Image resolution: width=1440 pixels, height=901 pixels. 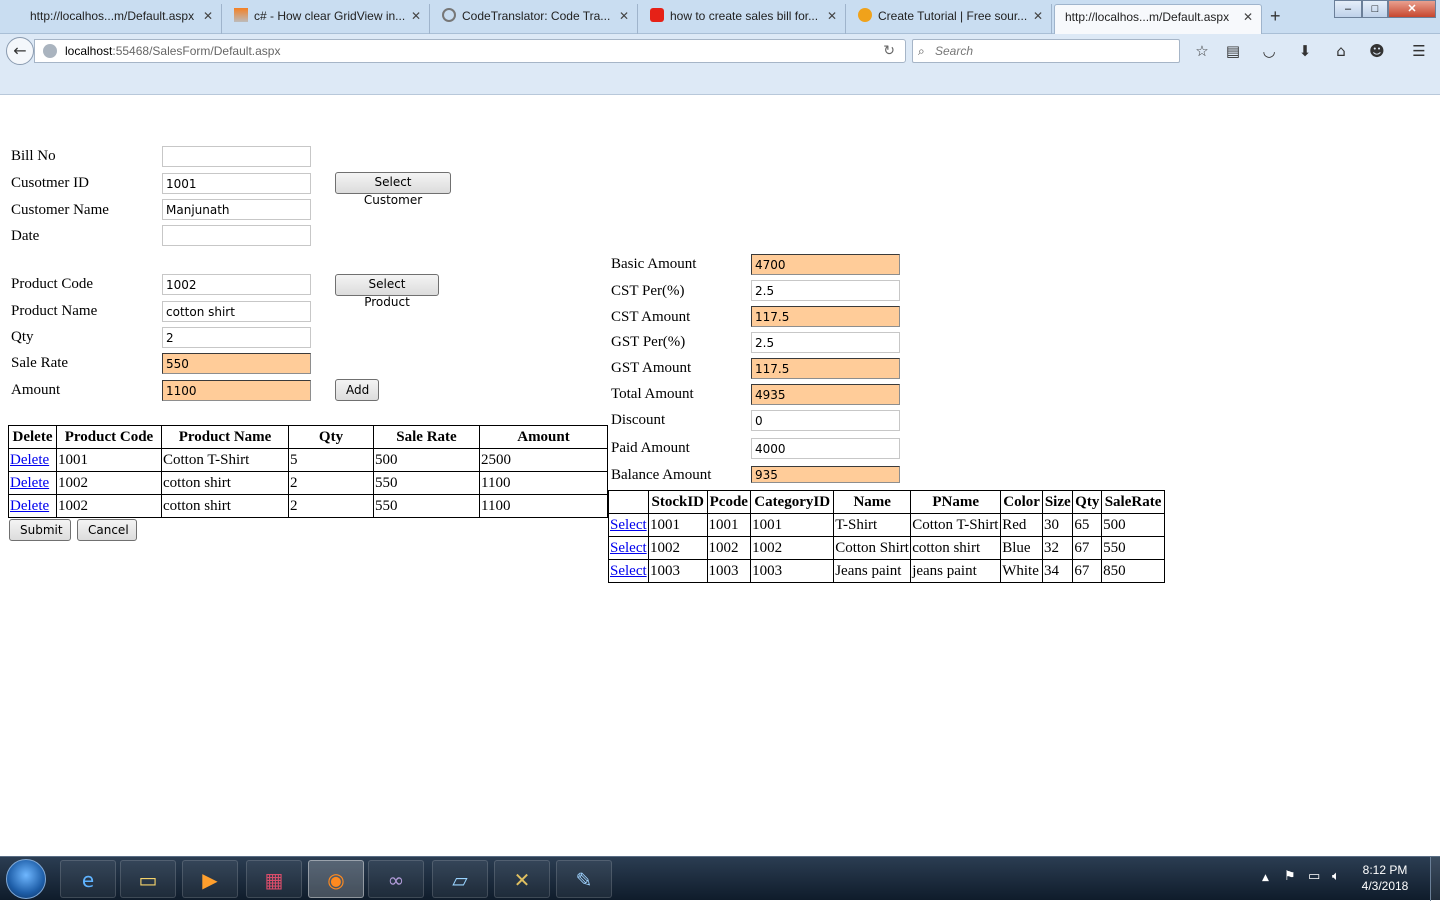 I want to click on search-input: ⌕ Search, so click(x=1046, y=51).